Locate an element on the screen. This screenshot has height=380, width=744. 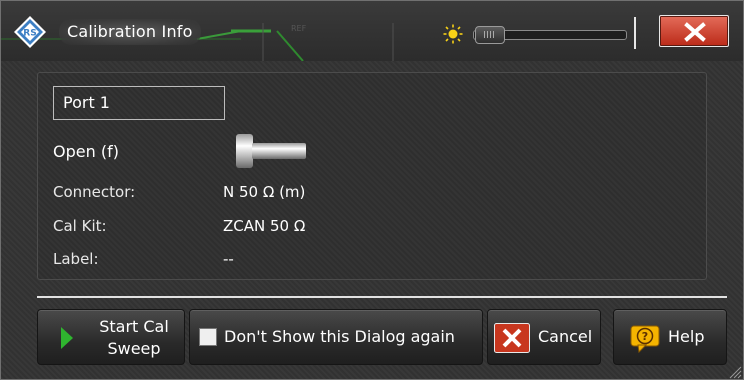
cal-kit-value: ZCAN 50 Ω is located at coordinates (264, 226).